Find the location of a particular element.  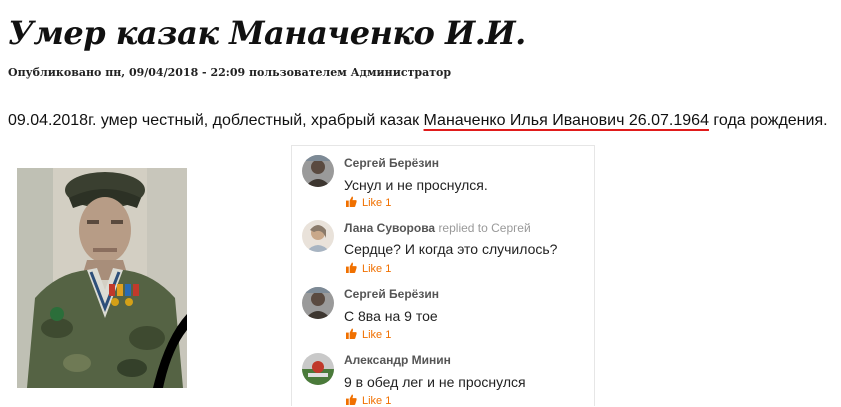

comment-text: Уснул и не проснулся. is located at coordinates (416, 185).